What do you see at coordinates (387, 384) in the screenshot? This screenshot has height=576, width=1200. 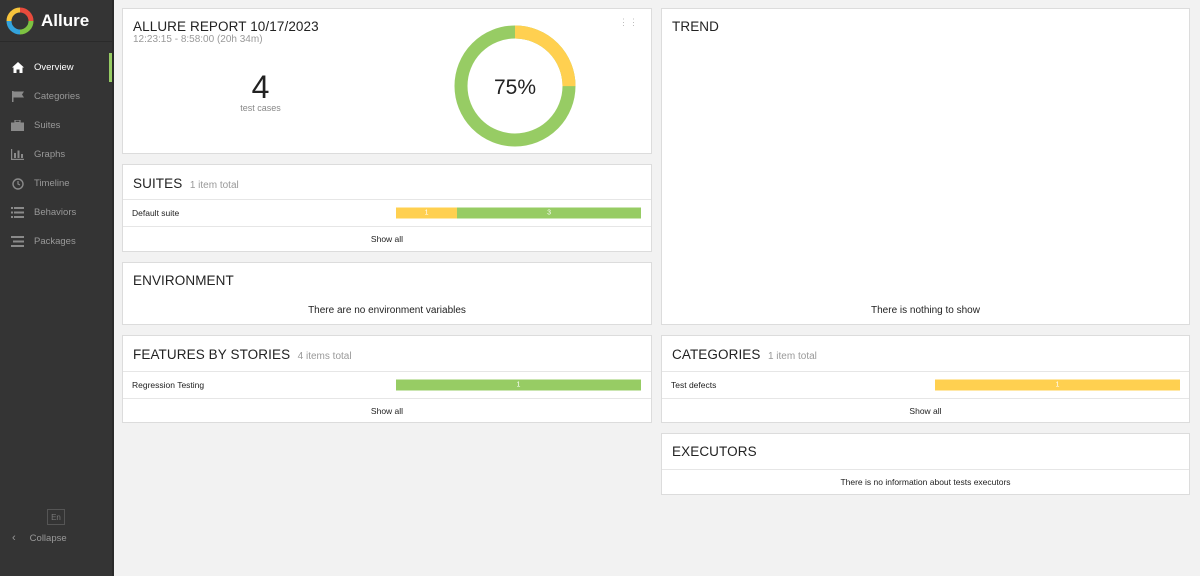 I see `table-row: Regression Testing 1` at bounding box center [387, 384].